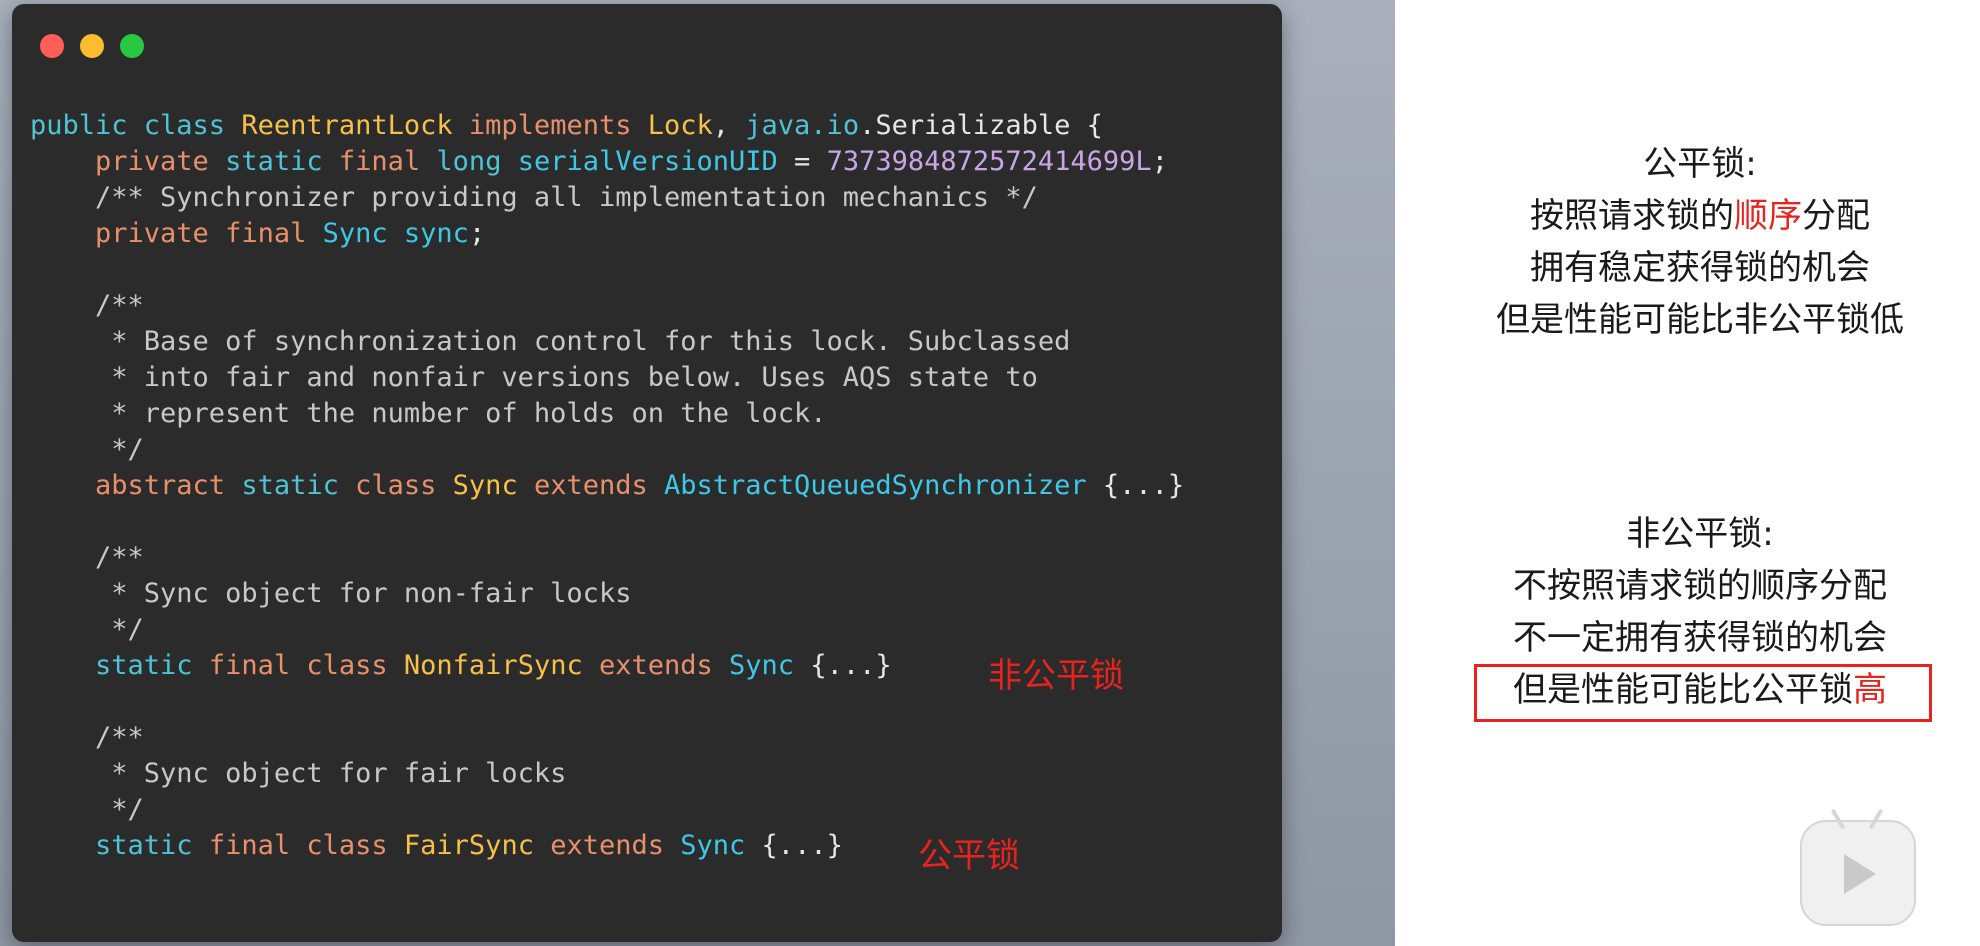 The width and height of the screenshot is (1980, 946). What do you see at coordinates (802, 161) in the screenshot?
I see `code-token: =` at bounding box center [802, 161].